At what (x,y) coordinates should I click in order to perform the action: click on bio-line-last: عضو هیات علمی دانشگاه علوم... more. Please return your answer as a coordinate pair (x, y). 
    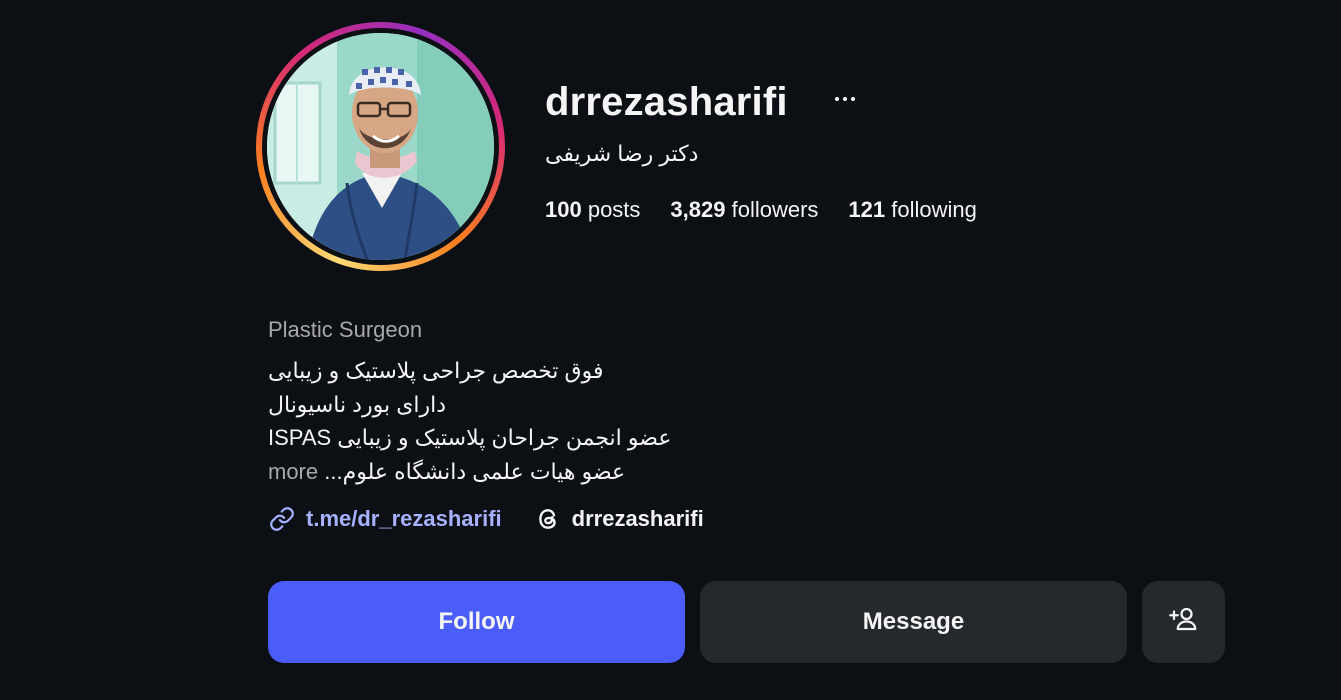
    Looking at the image, I should click on (469, 472).